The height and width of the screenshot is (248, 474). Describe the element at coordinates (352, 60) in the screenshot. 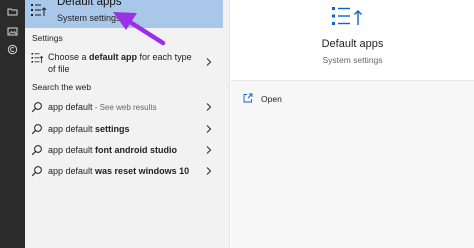

I see `preview-subtitle: System settings` at that location.